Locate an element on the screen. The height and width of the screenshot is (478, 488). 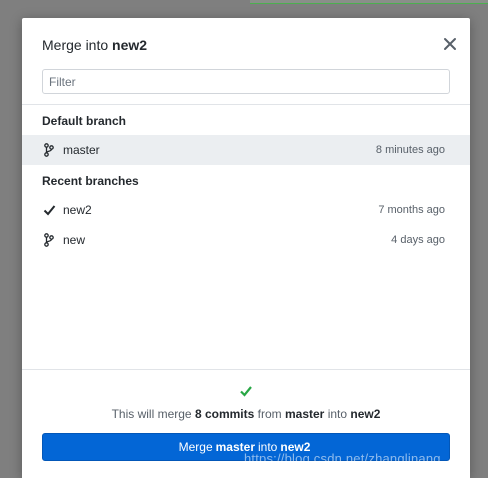
background-window-strip is located at coordinates (369, 2).